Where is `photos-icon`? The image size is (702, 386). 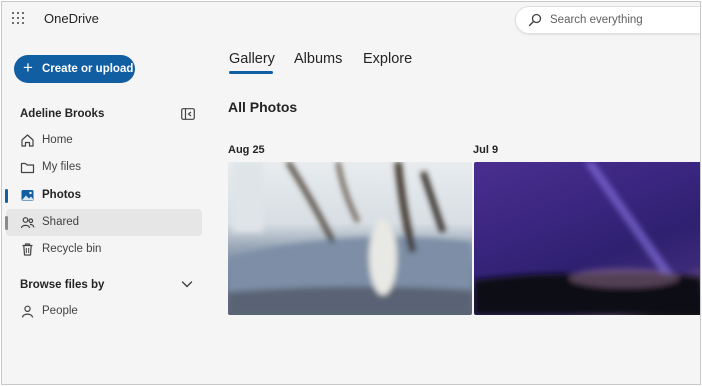 photos-icon is located at coordinates (27, 195).